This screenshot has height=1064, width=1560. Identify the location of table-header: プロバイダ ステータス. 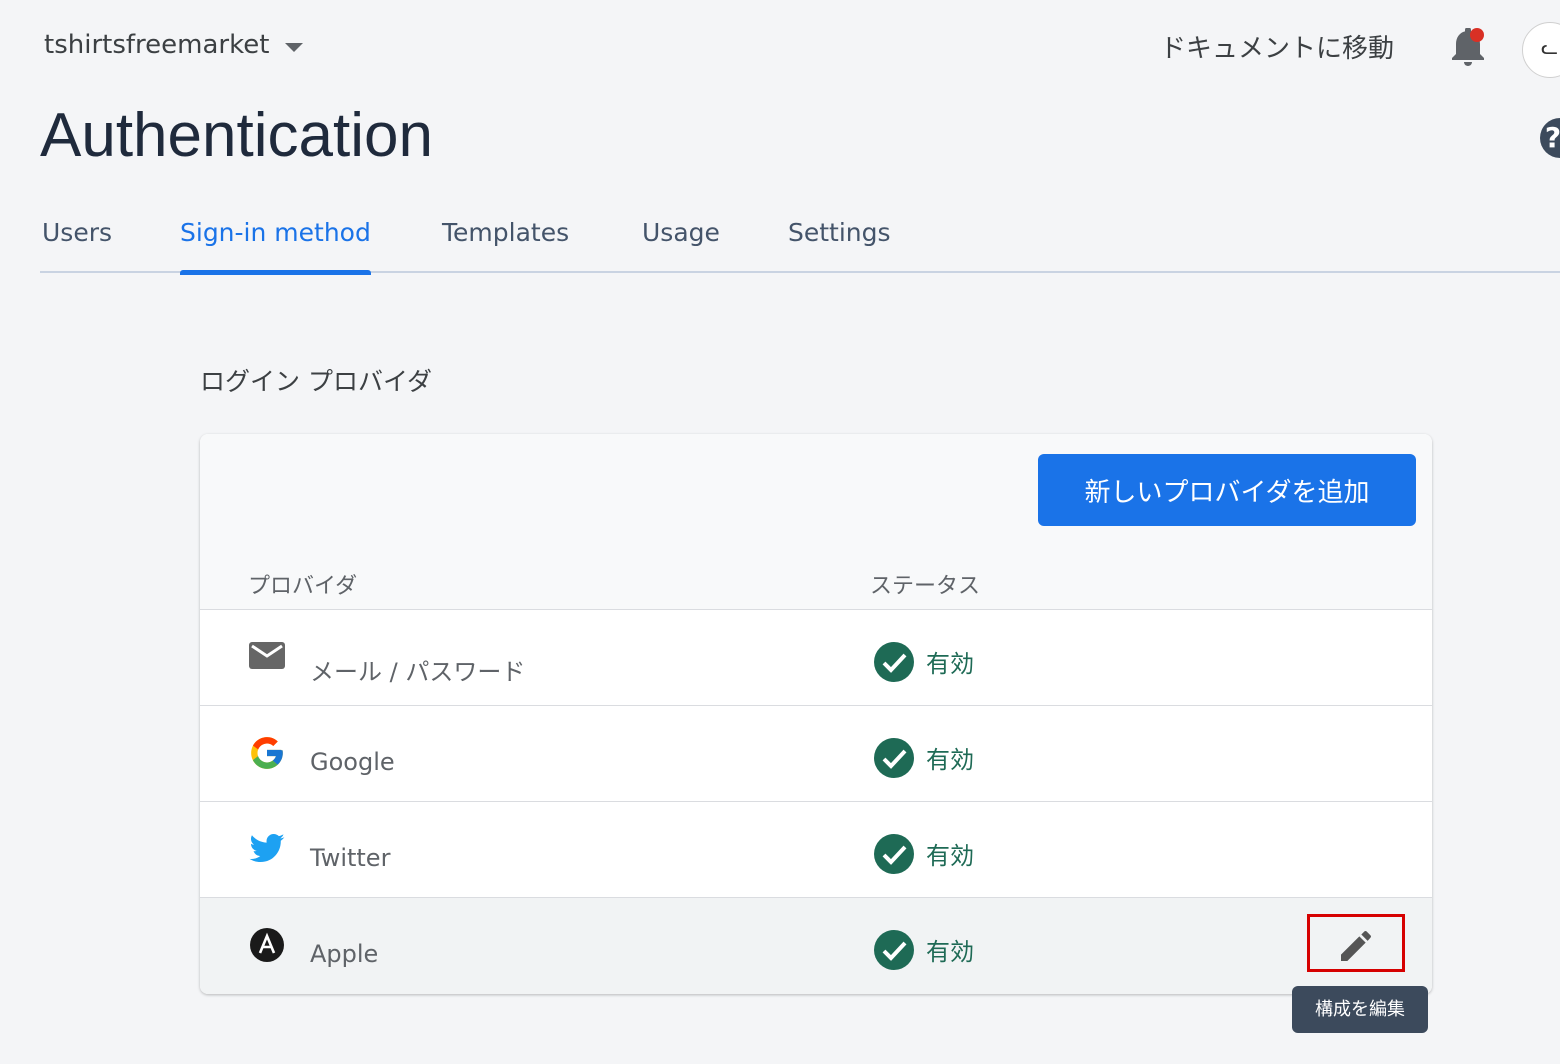
(816, 579).